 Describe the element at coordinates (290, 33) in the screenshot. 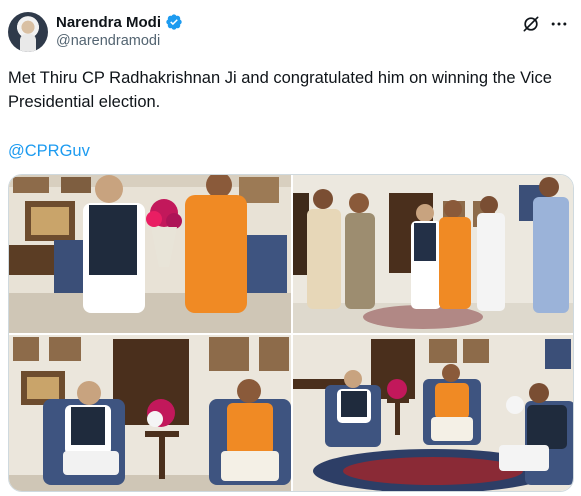

I see `tweet-header: Narendra Modi @narendramodi` at that location.